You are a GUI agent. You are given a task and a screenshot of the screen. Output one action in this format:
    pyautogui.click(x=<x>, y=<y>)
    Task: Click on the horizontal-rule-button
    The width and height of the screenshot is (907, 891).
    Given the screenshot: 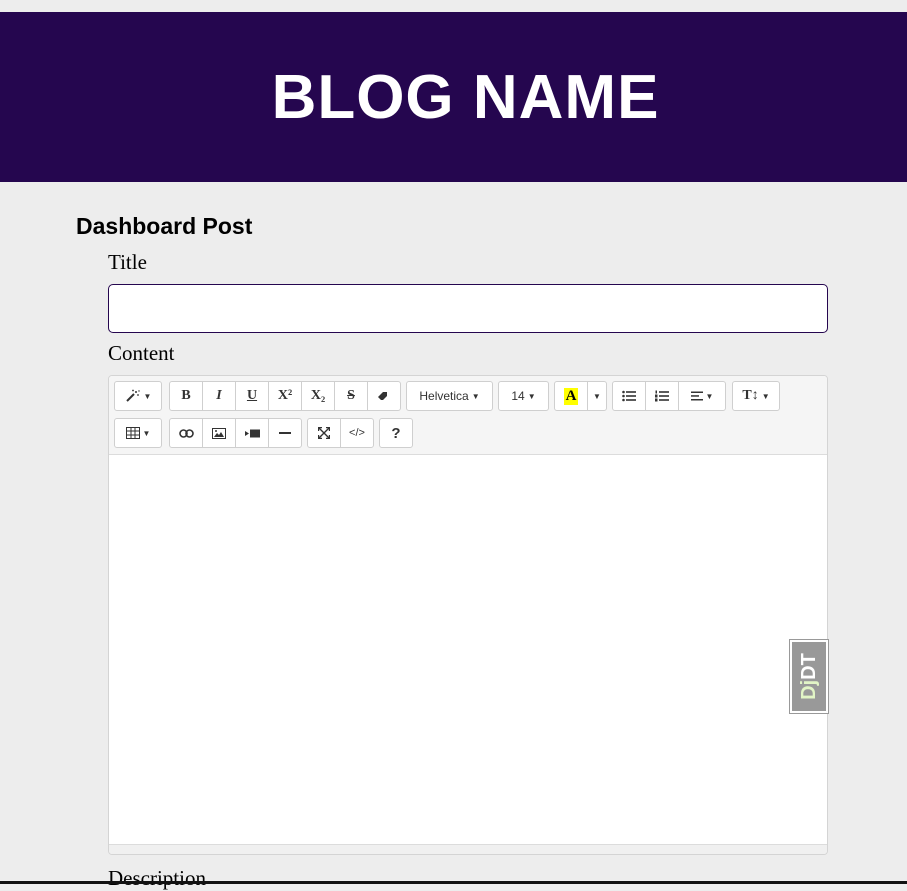 What is the action you would take?
    pyautogui.click(x=285, y=433)
    